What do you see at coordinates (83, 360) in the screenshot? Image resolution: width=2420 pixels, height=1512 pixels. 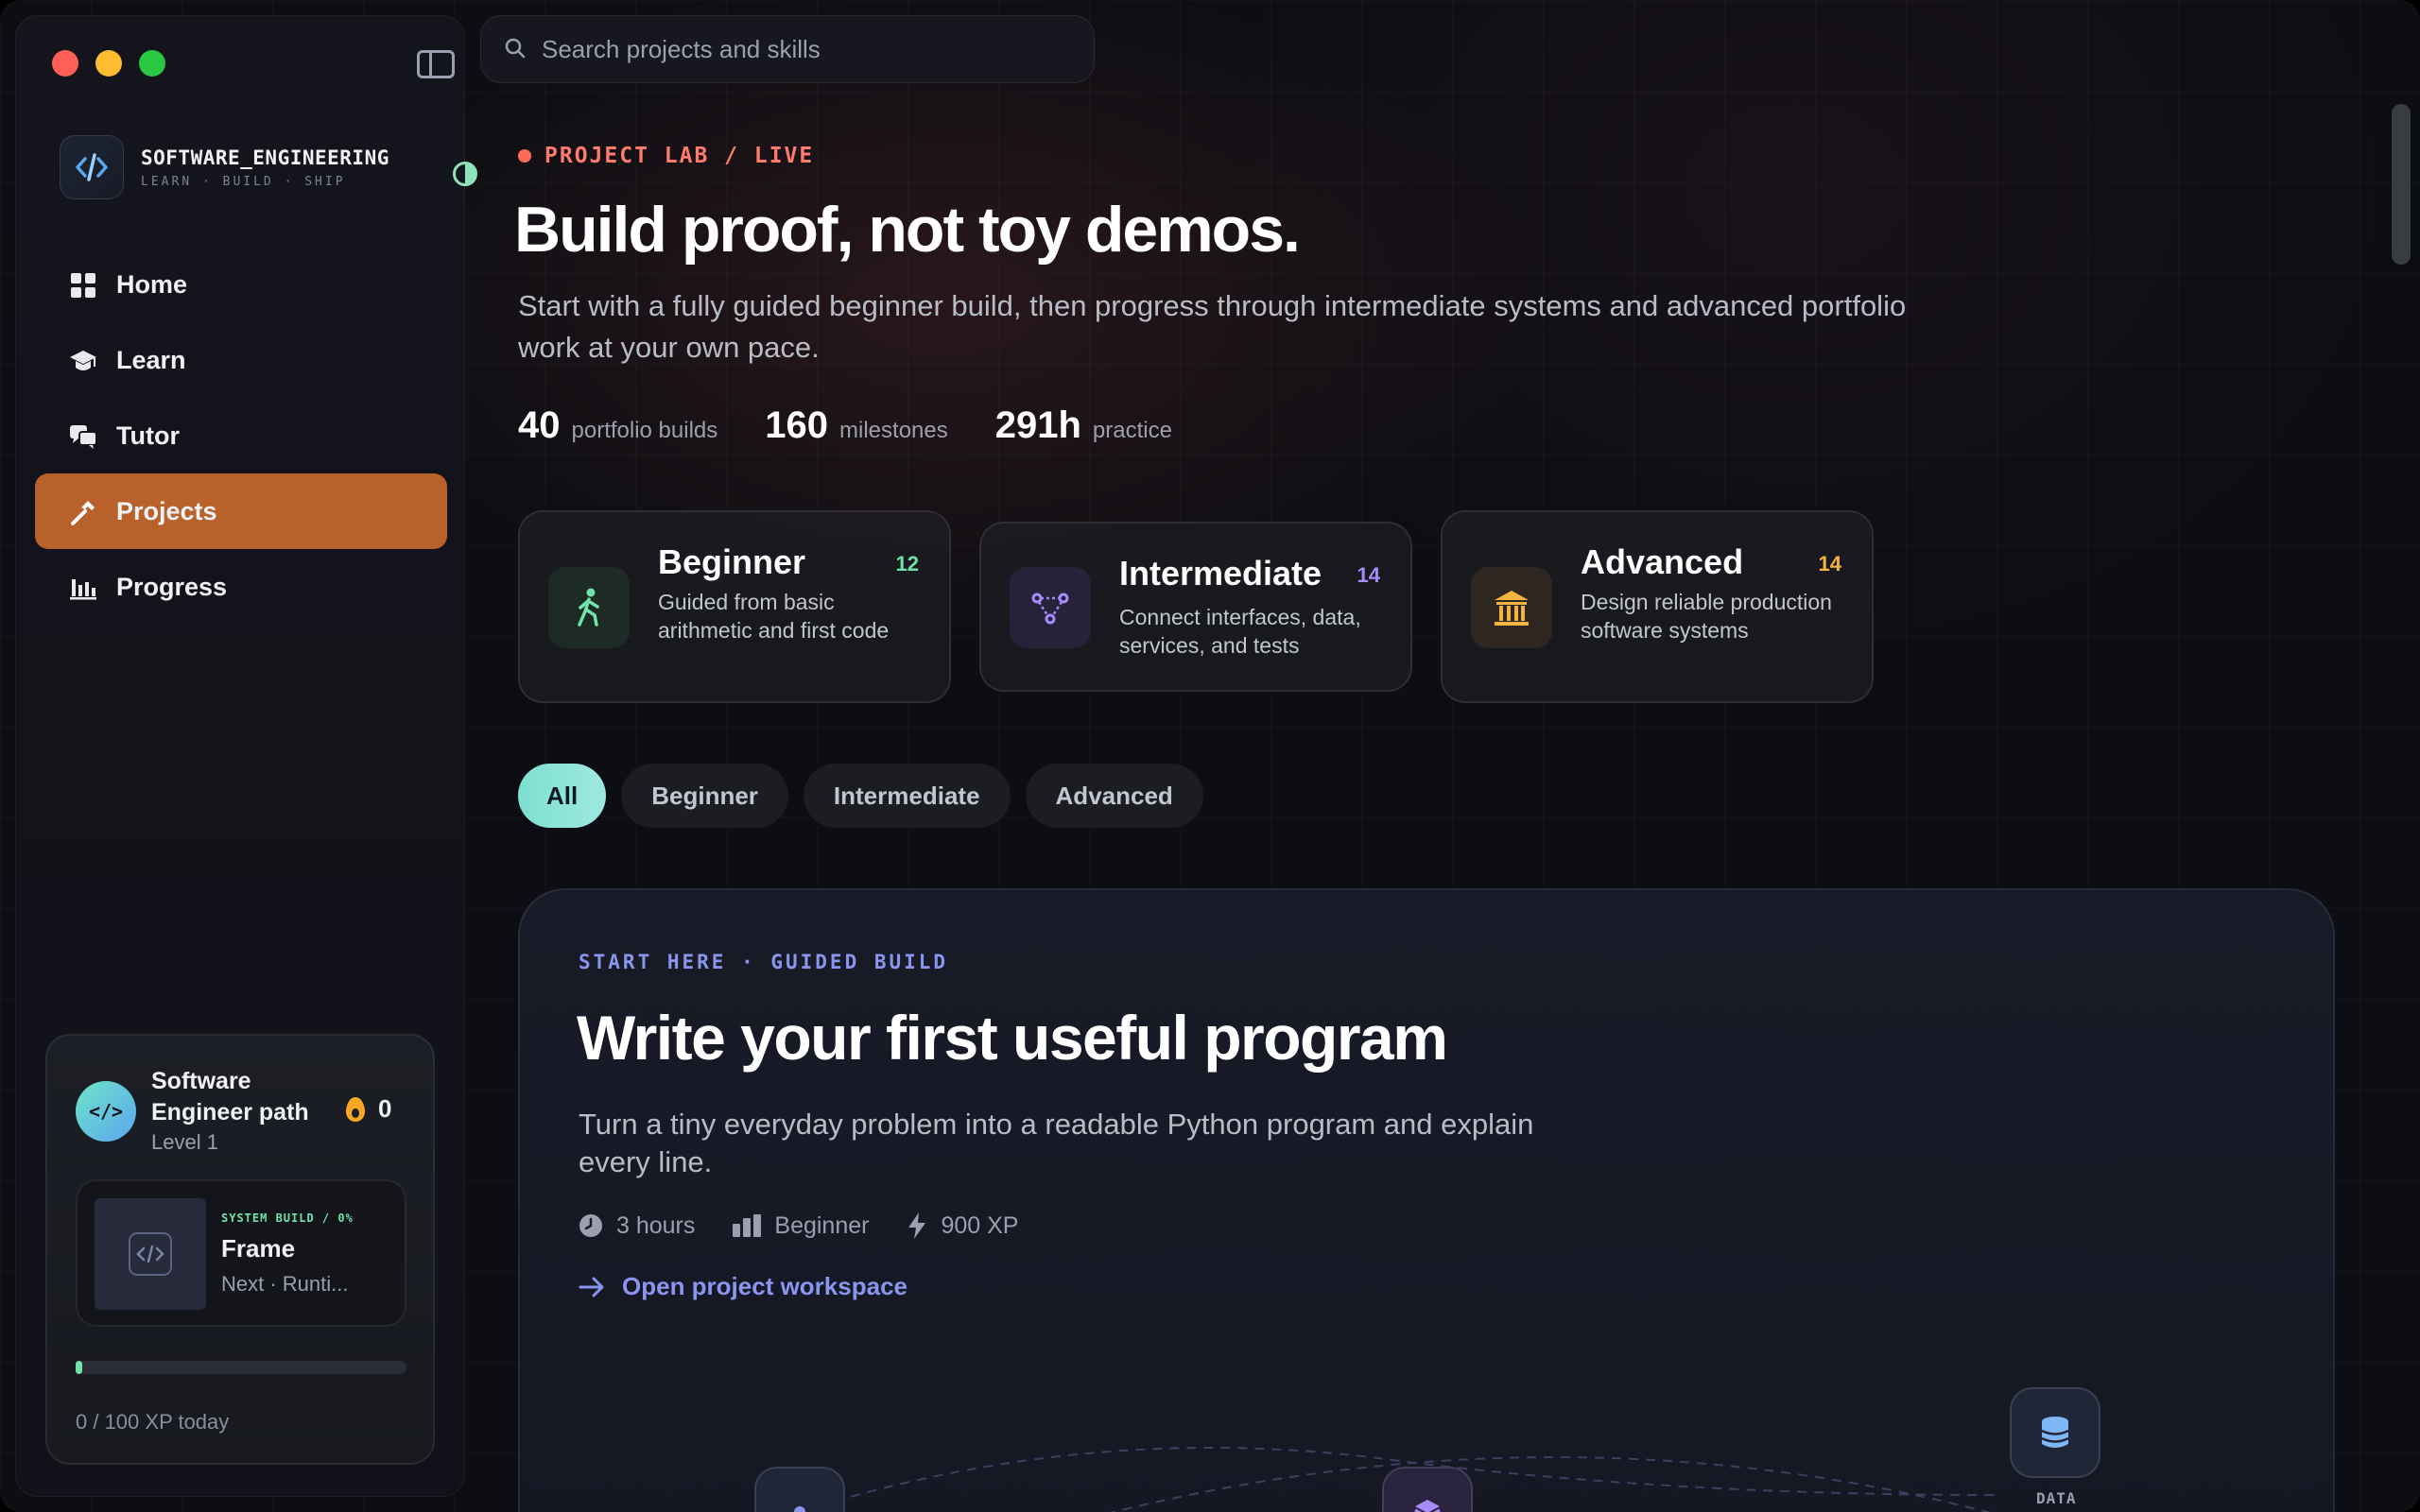 I see `graduation-cap-icon` at bounding box center [83, 360].